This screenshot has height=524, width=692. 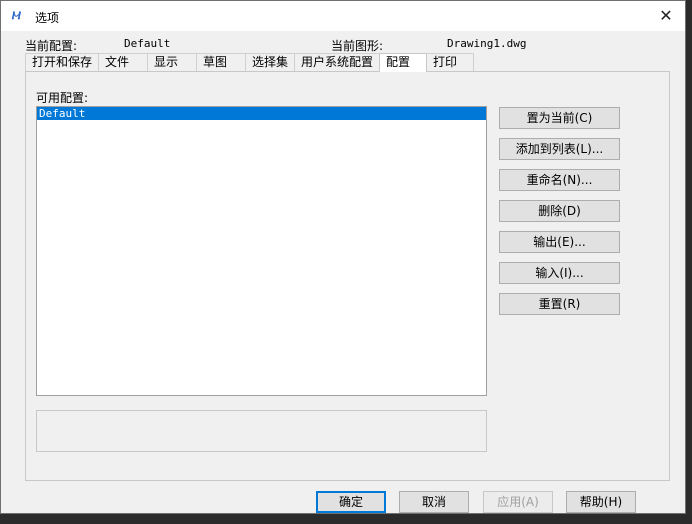 What do you see at coordinates (47, 18) in the screenshot?
I see `dialog-title: 选项` at bounding box center [47, 18].